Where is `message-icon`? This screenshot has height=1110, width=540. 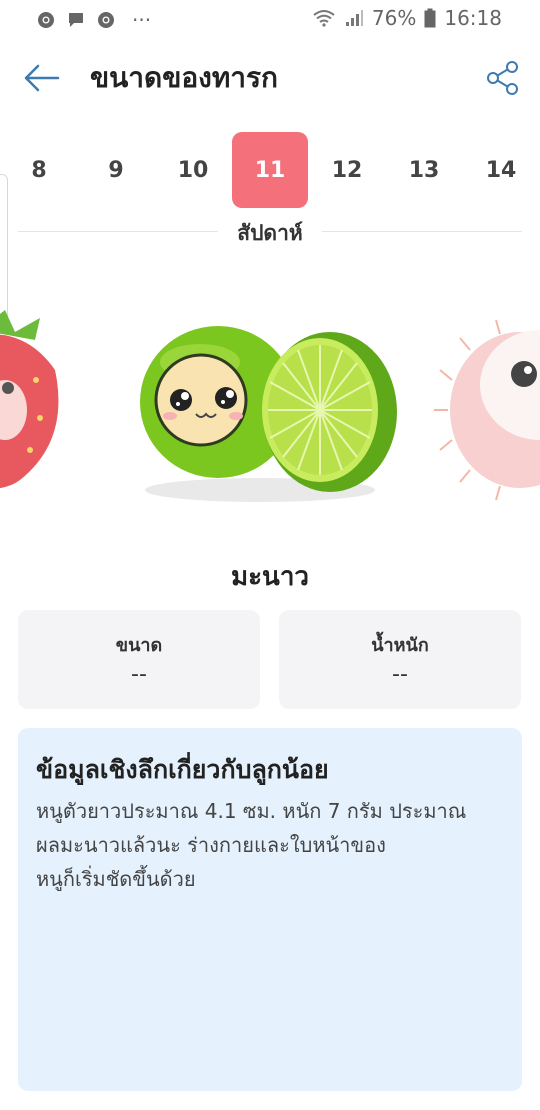
message-icon is located at coordinates (76, 20).